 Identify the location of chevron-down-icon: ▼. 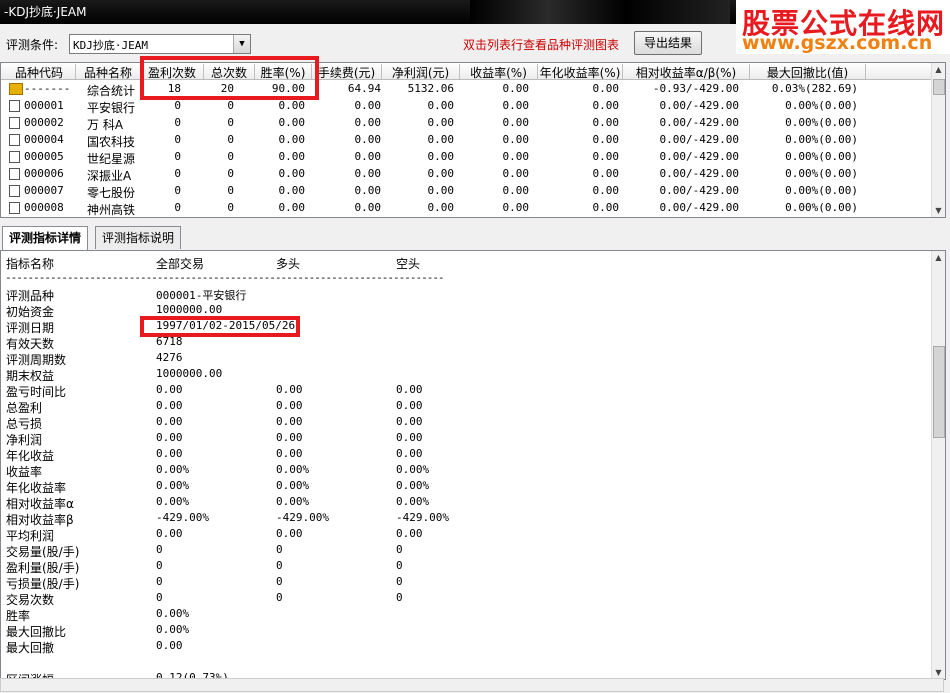
(241, 44).